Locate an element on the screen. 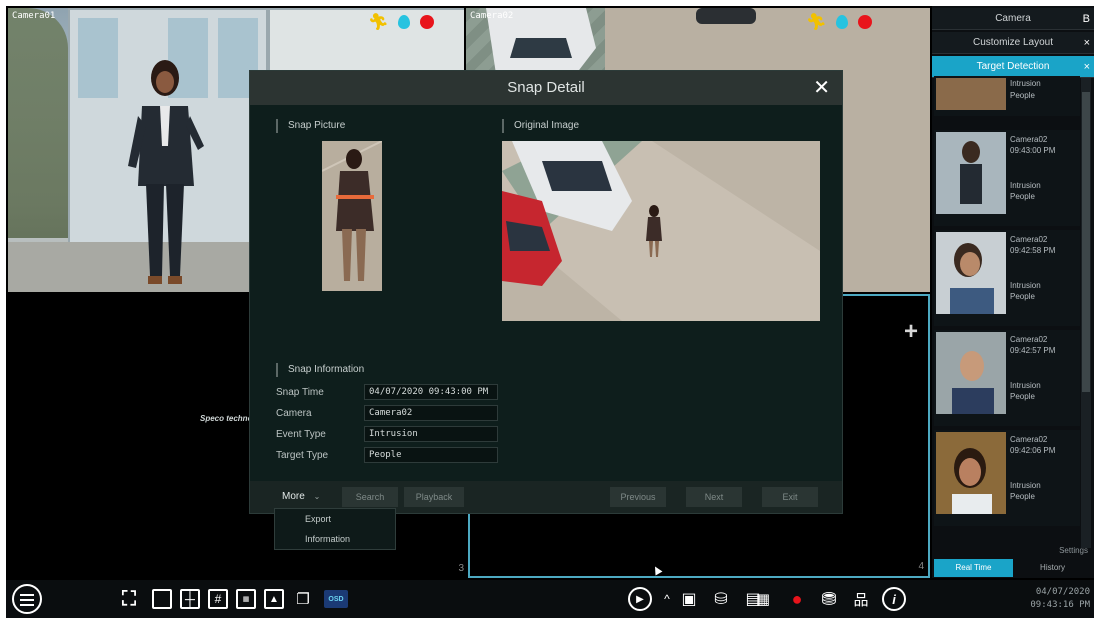 The height and width of the screenshot is (623, 1098). search-button: Search is located at coordinates (370, 497).